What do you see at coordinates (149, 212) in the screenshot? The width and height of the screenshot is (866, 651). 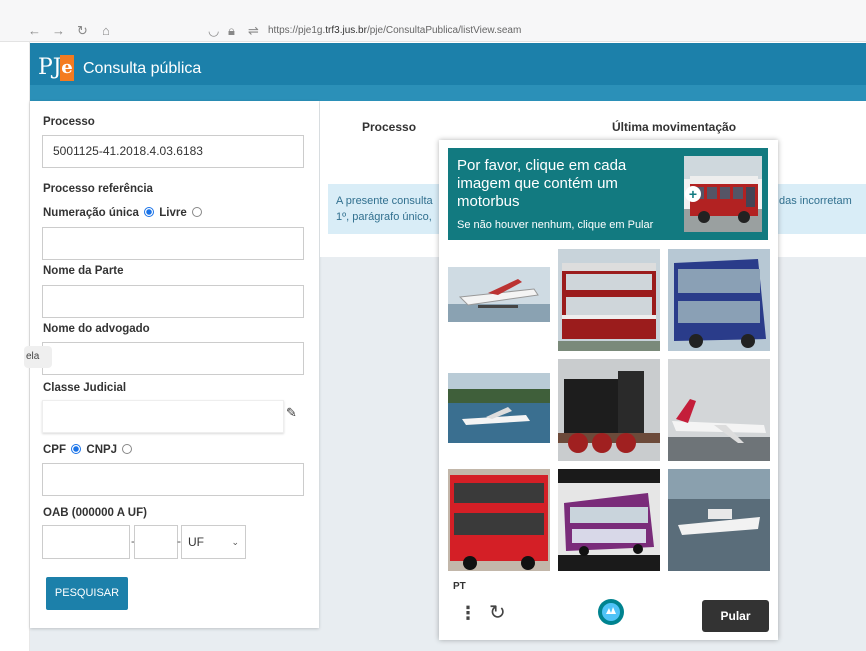 I see `numeracao-unica-radio` at bounding box center [149, 212].